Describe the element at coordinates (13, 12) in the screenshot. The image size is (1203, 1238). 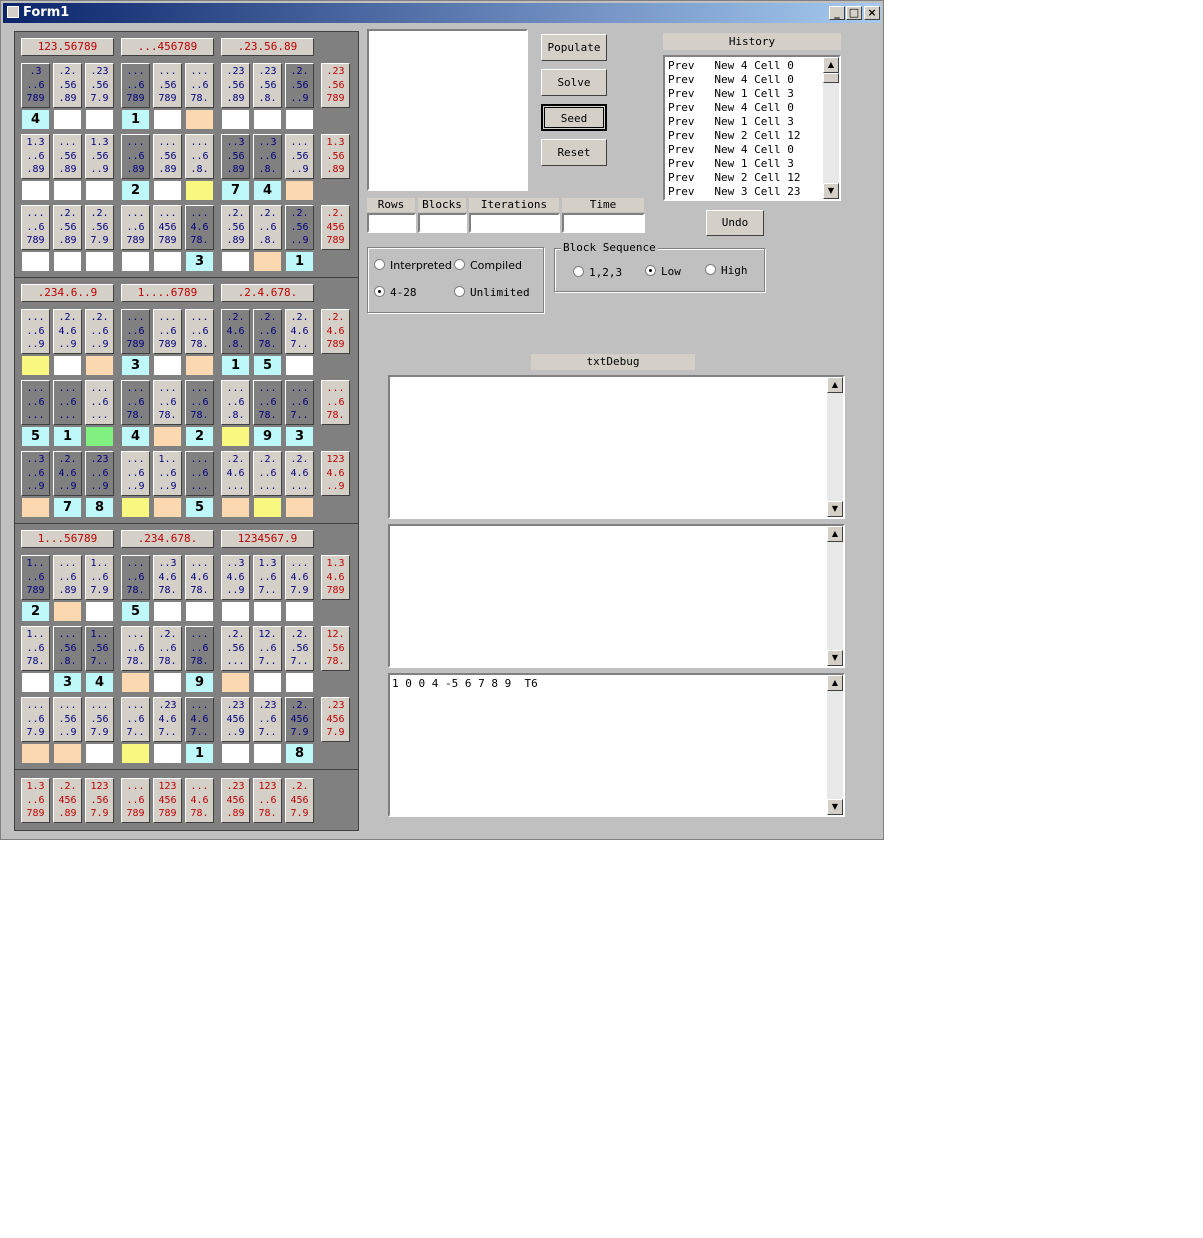
I see `app-icon` at that location.